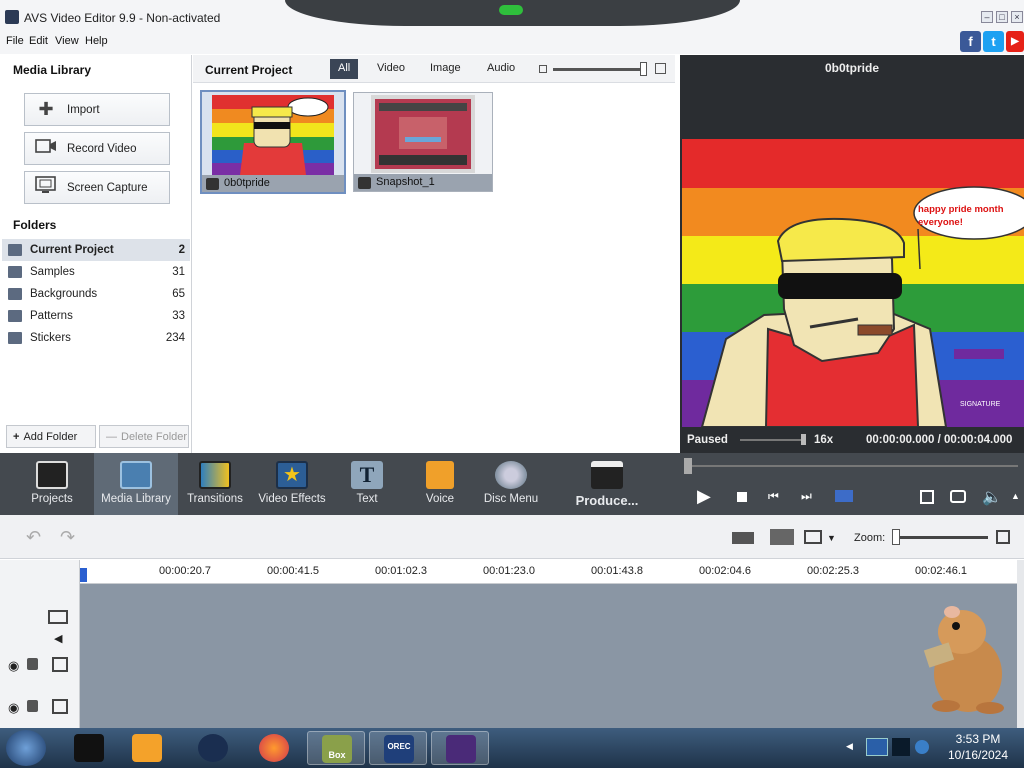 This screenshot has height=775, width=1024. Describe the element at coordinates (144, 436) in the screenshot. I see `delete-folder-button: — Delete Folder` at that location.